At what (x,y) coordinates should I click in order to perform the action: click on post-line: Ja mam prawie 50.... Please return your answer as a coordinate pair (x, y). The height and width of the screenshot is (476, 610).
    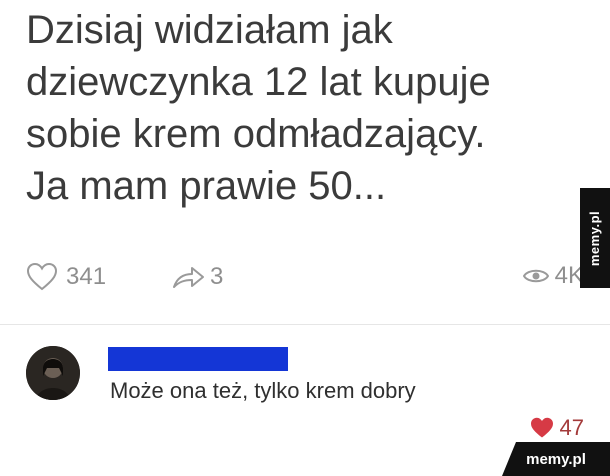
    Looking at the image, I should click on (206, 186).